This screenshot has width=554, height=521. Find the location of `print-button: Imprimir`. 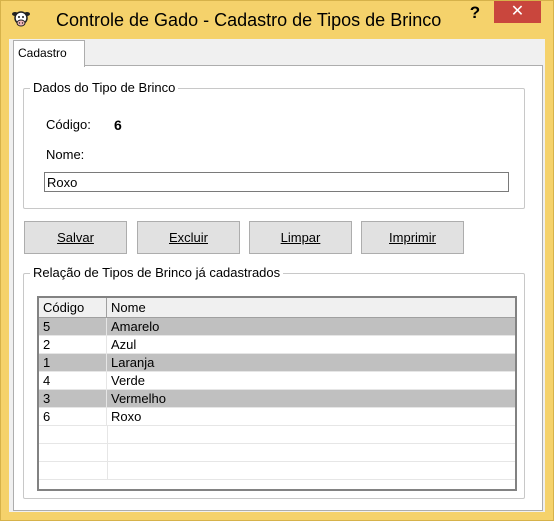

print-button: Imprimir is located at coordinates (412, 237).